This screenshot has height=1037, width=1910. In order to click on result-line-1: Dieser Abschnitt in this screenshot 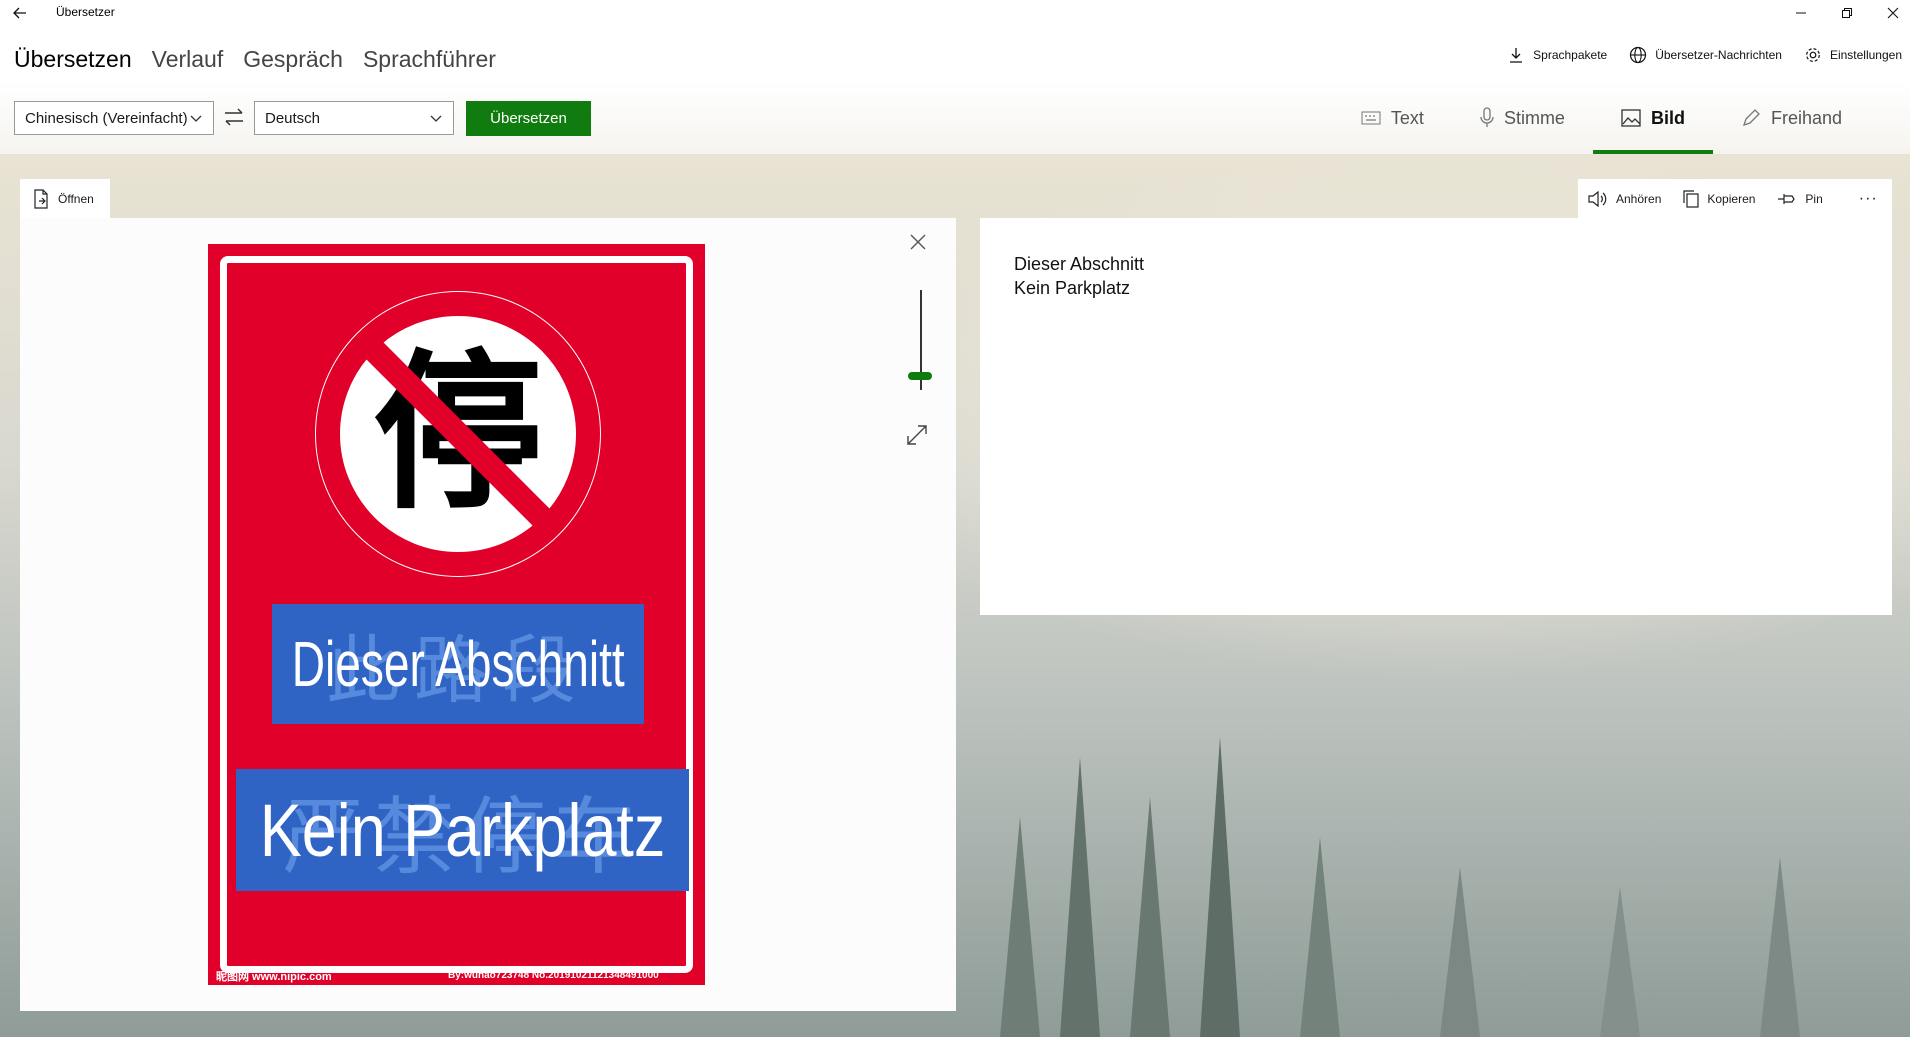, I will do `click(1079, 264)`.